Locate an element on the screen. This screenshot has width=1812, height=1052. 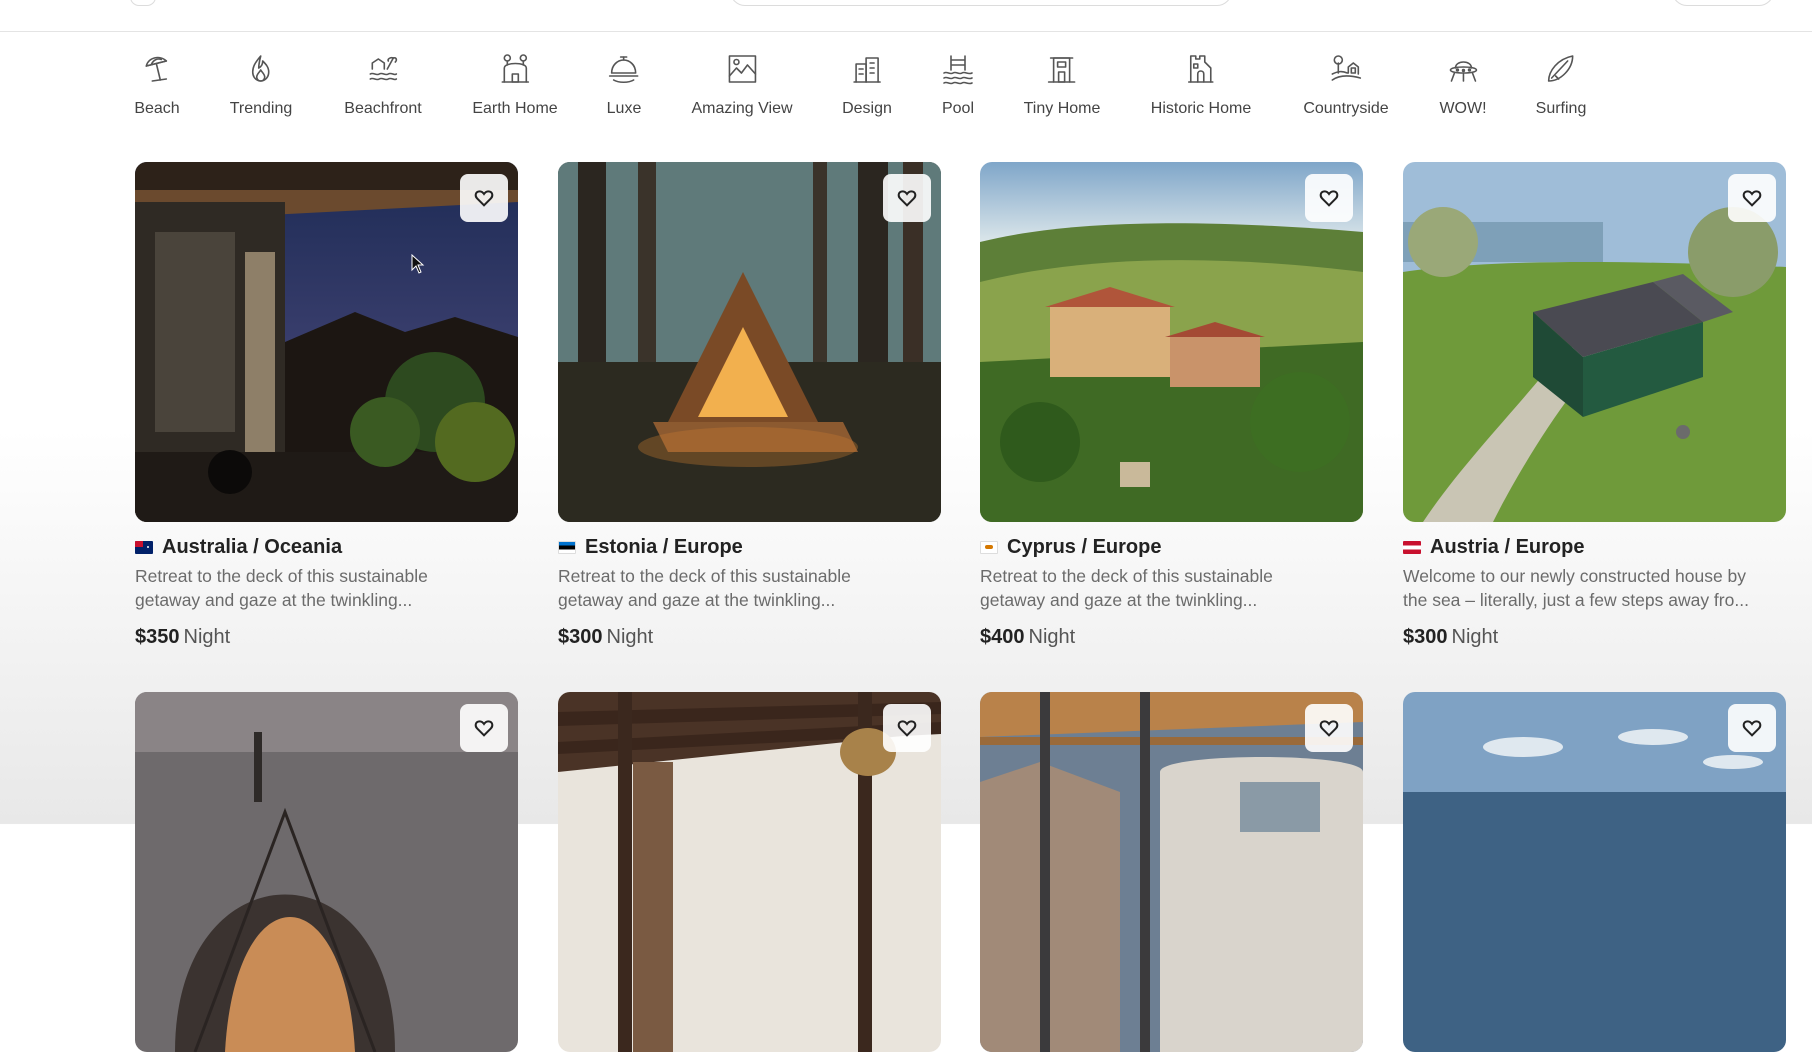
category-label: Surfing is located at coordinates (1561, 108).